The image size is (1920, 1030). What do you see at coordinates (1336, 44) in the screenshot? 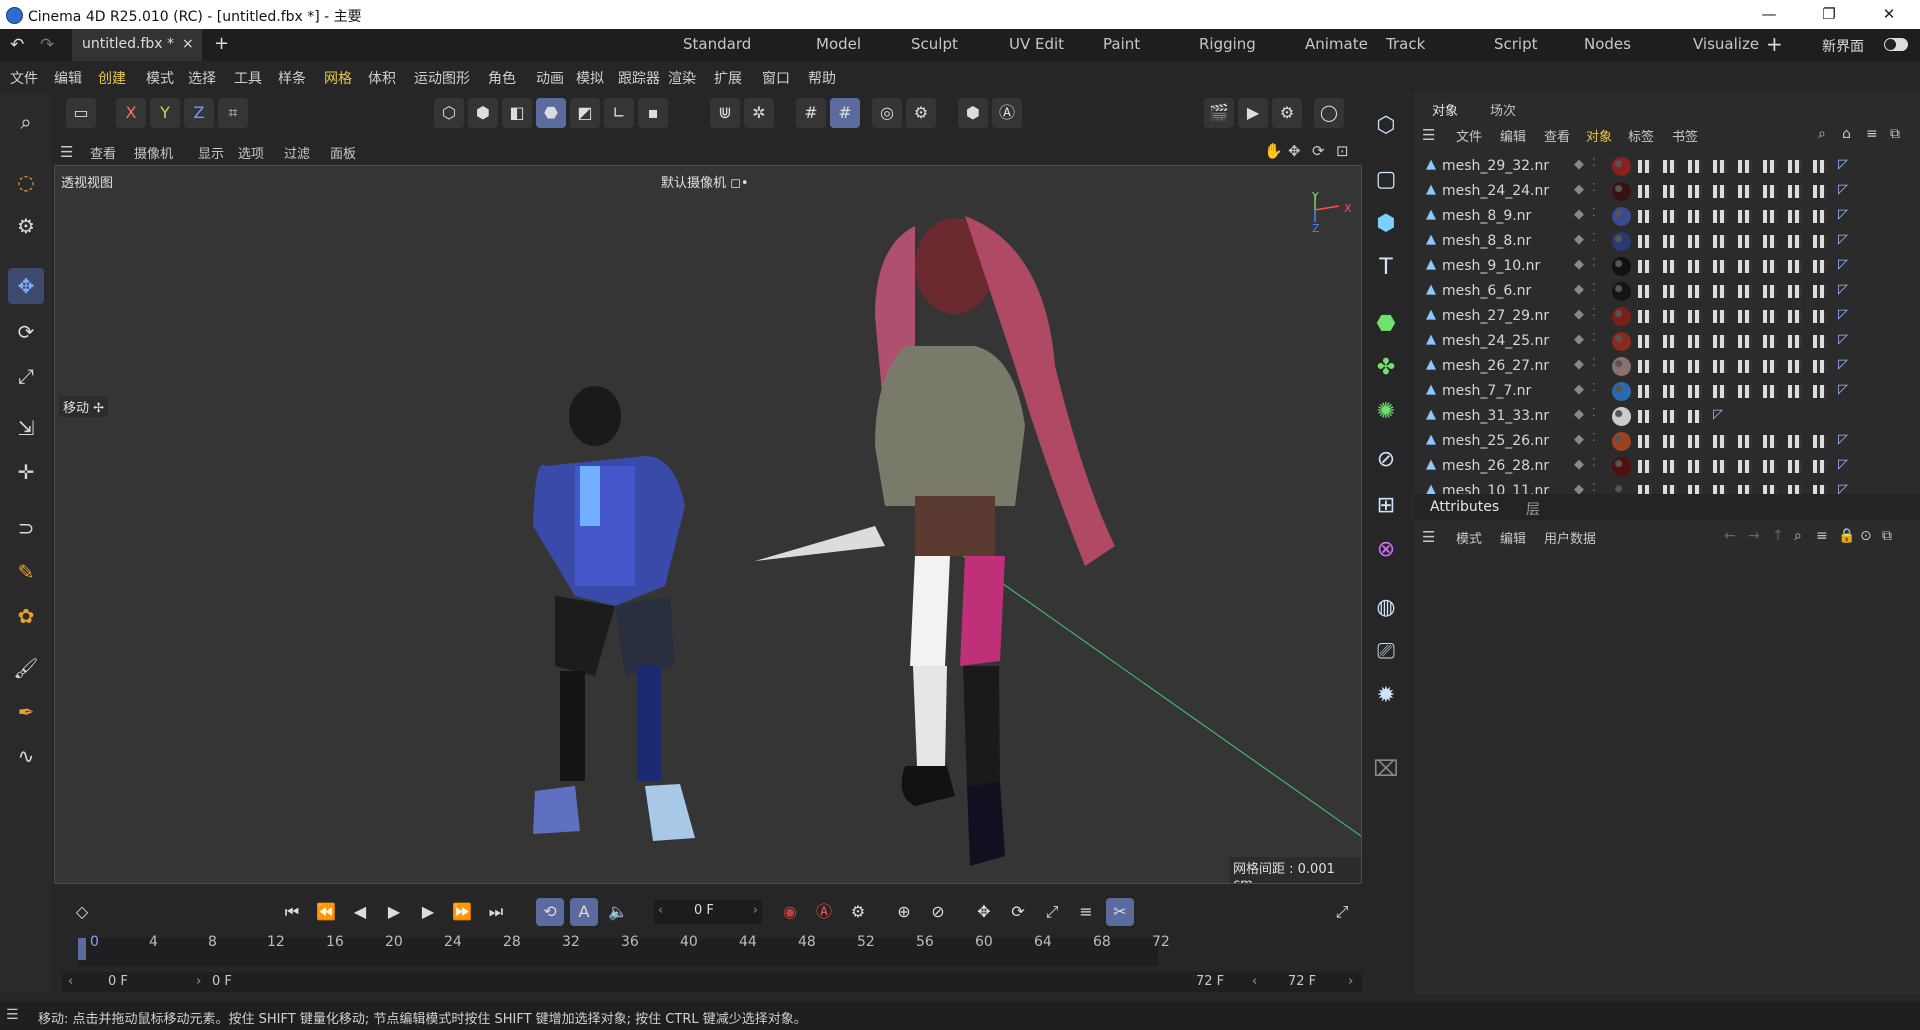
I see `layout-tab-animate: Animate` at bounding box center [1336, 44].